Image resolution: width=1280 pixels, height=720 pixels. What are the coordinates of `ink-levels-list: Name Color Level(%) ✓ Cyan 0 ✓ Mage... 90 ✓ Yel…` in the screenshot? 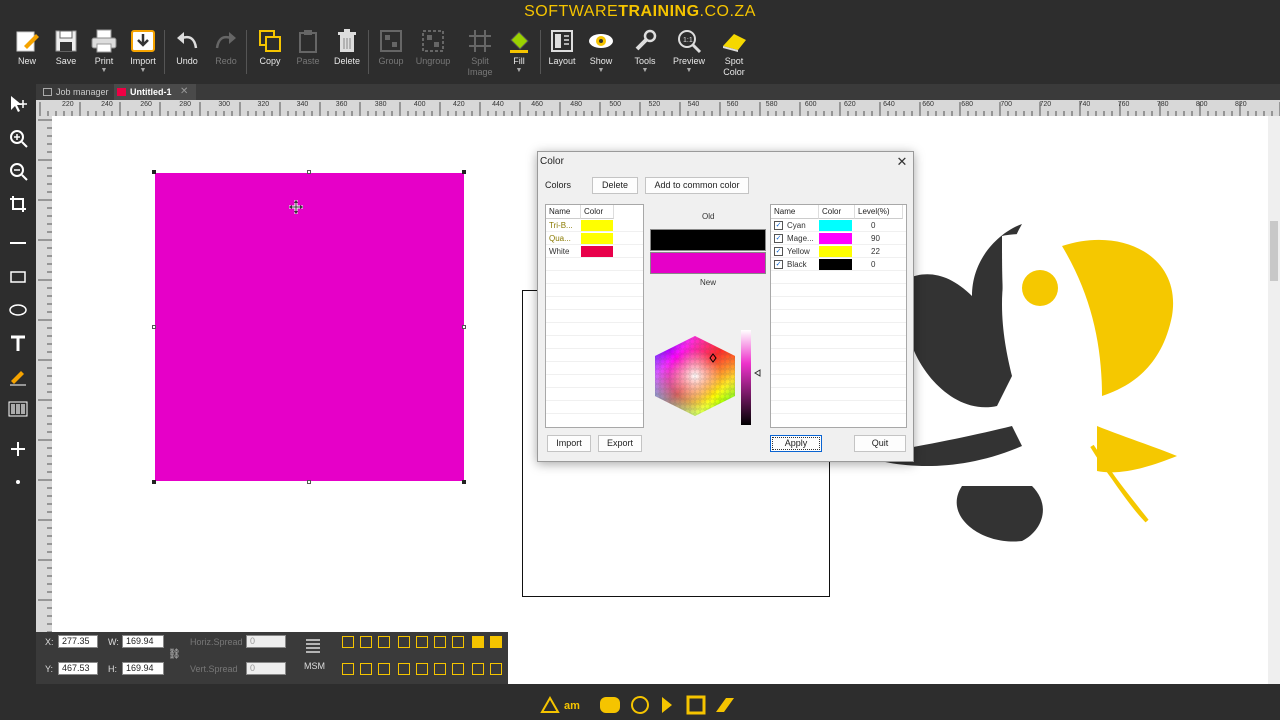 It's located at (838, 316).